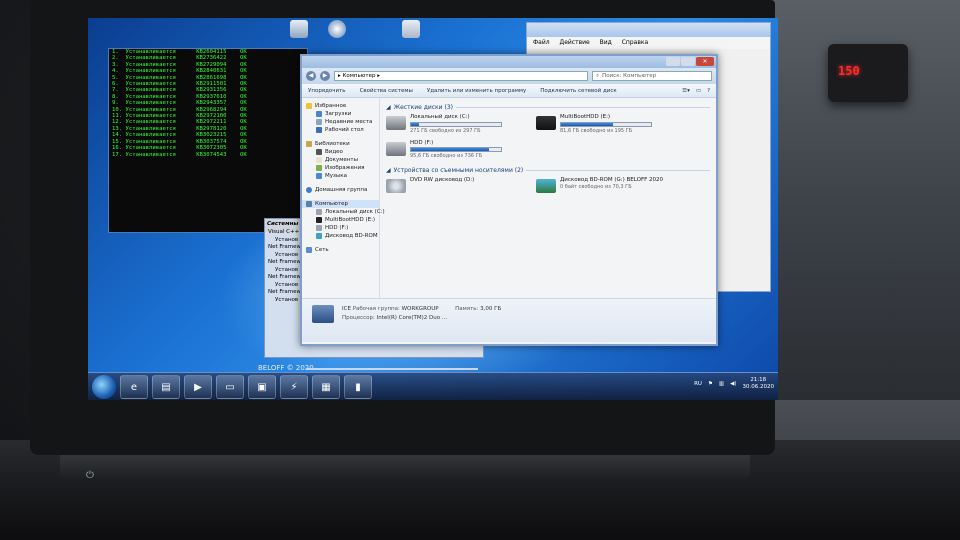 This screenshot has width=960, height=540. Describe the element at coordinates (733, 384) in the screenshot. I see `tray-volume-icon: ◀)` at that location.